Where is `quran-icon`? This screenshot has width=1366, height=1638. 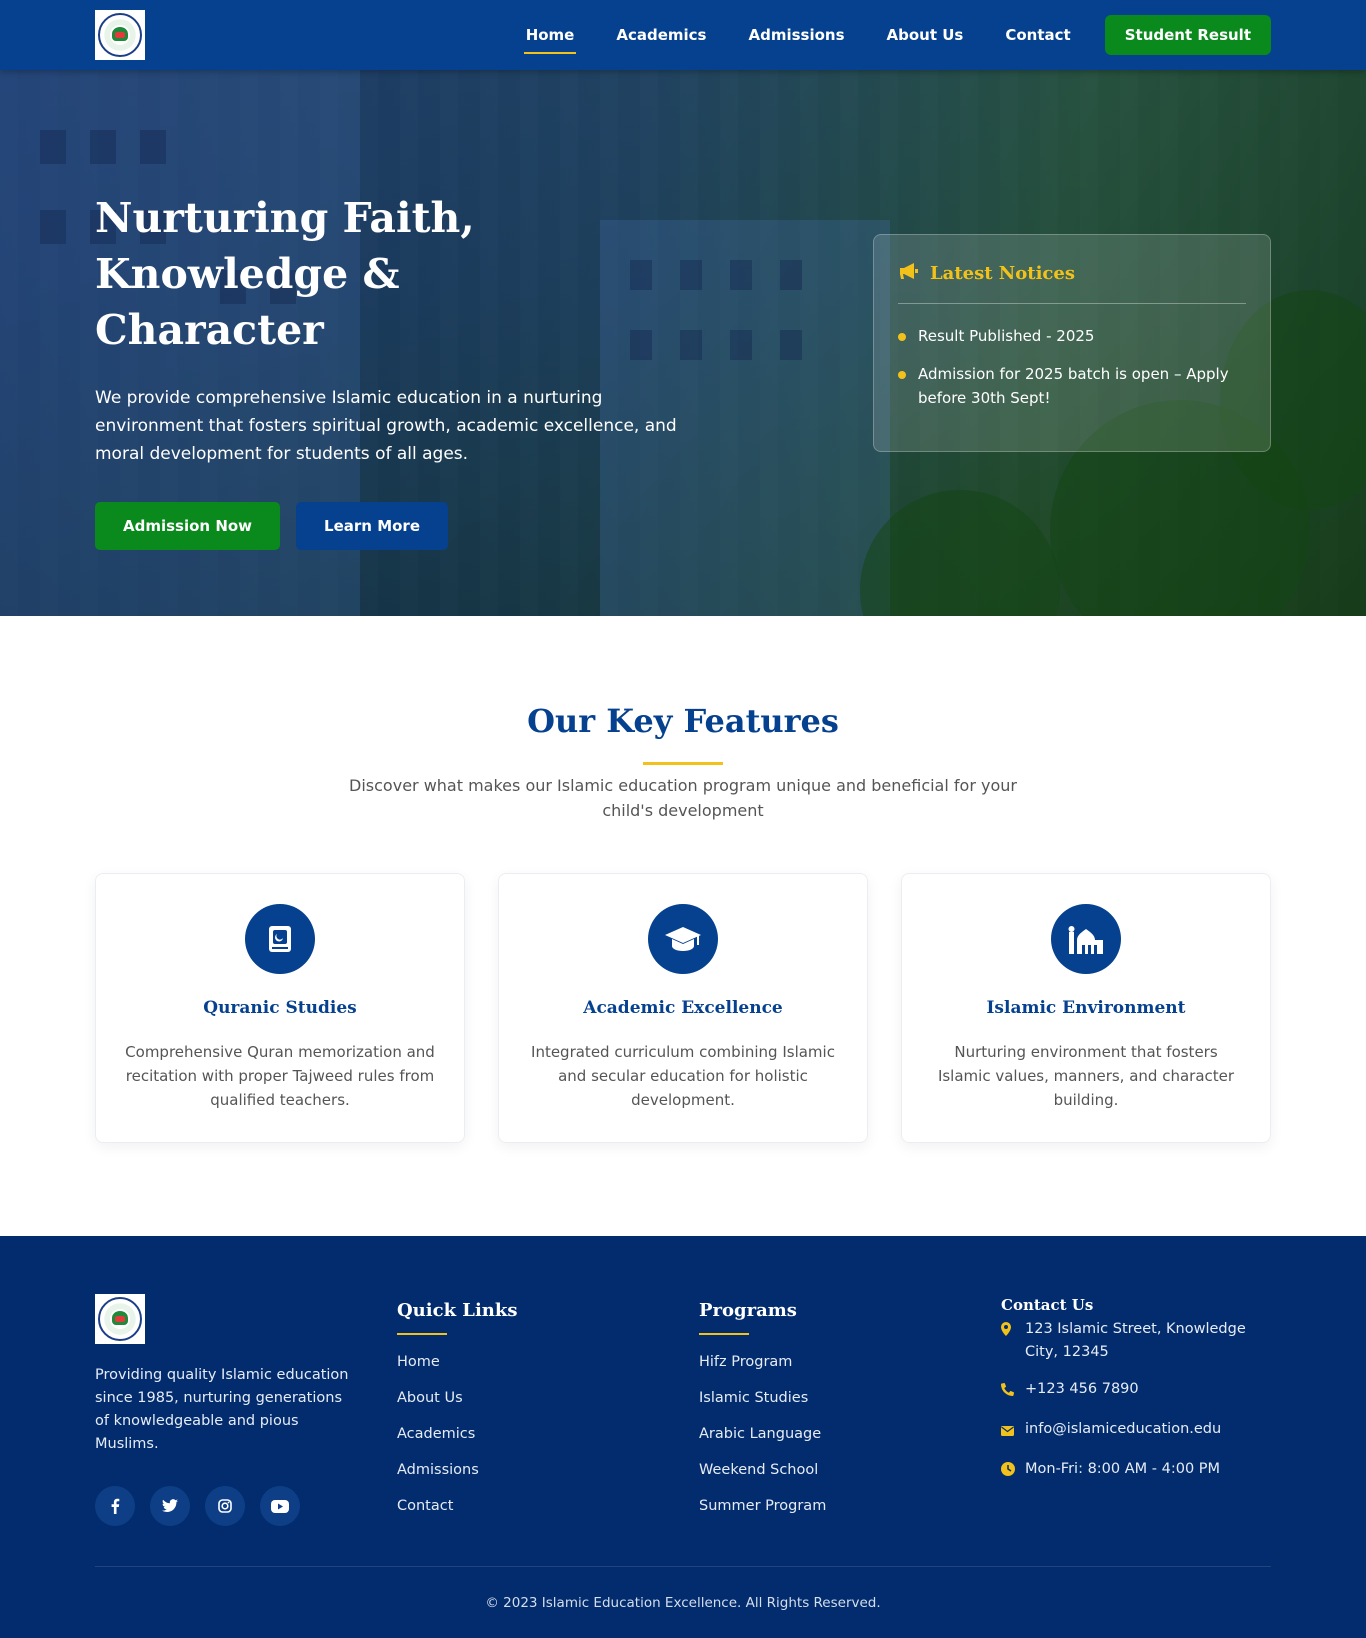
quran-icon is located at coordinates (280, 939).